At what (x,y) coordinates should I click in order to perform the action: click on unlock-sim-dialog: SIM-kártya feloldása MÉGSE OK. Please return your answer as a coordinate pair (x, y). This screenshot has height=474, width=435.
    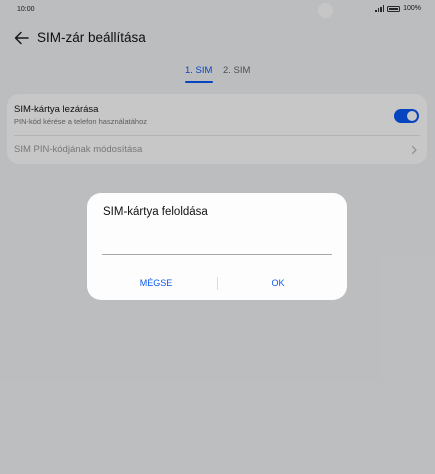
    Looking at the image, I should click on (217, 246).